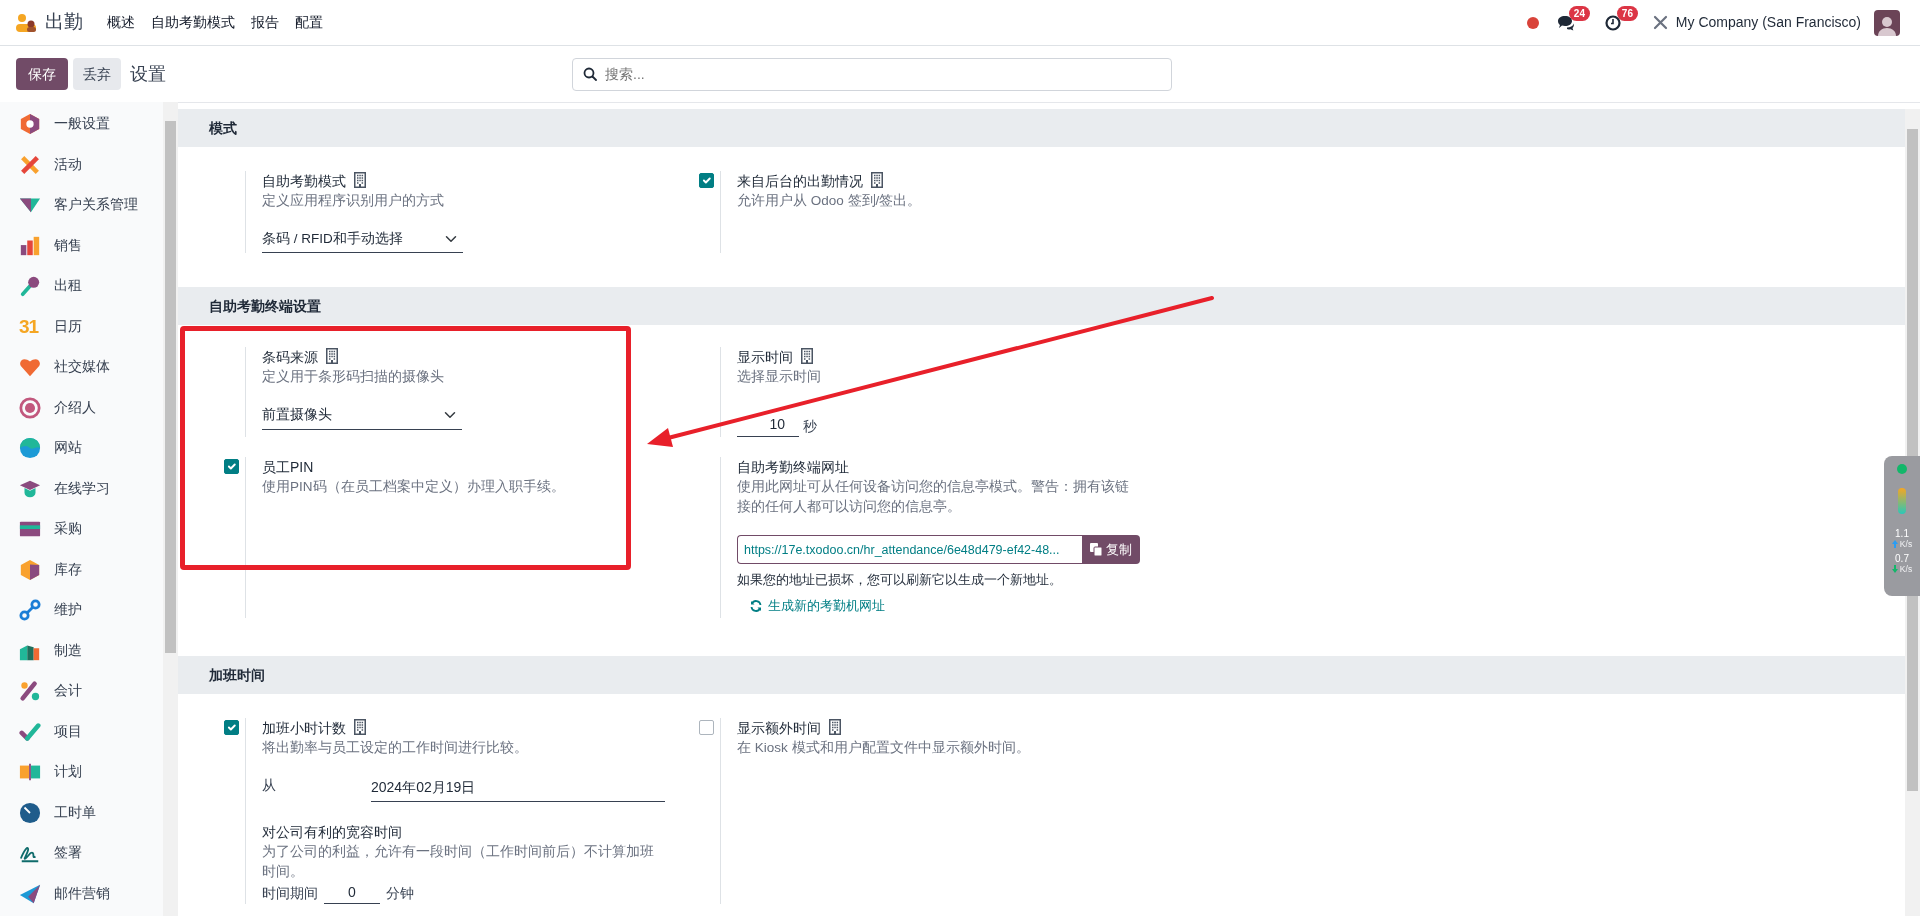  Describe the element at coordinates (290, 893) in the screenshot. I see `field-label: 时间期间` at that location.